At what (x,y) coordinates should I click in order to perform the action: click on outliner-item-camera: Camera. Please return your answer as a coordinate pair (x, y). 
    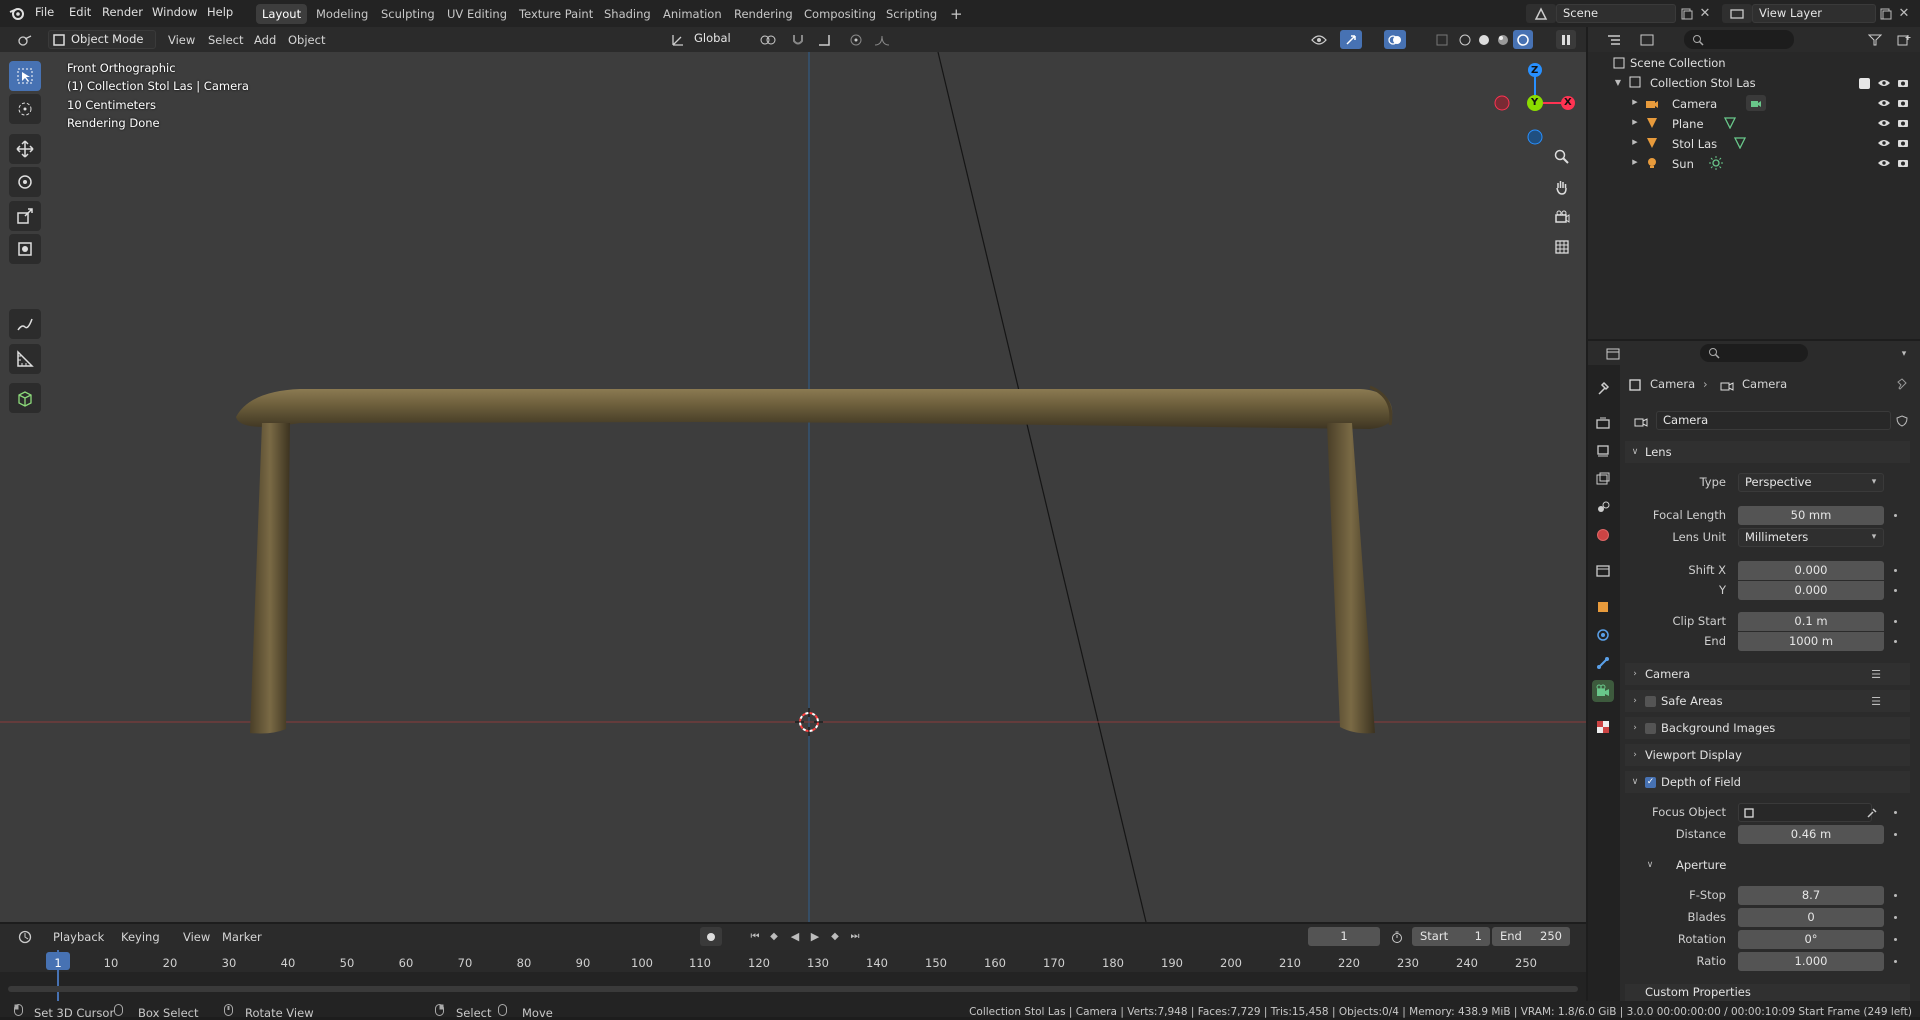
    Looking at the image, I should click on (1694, 104).